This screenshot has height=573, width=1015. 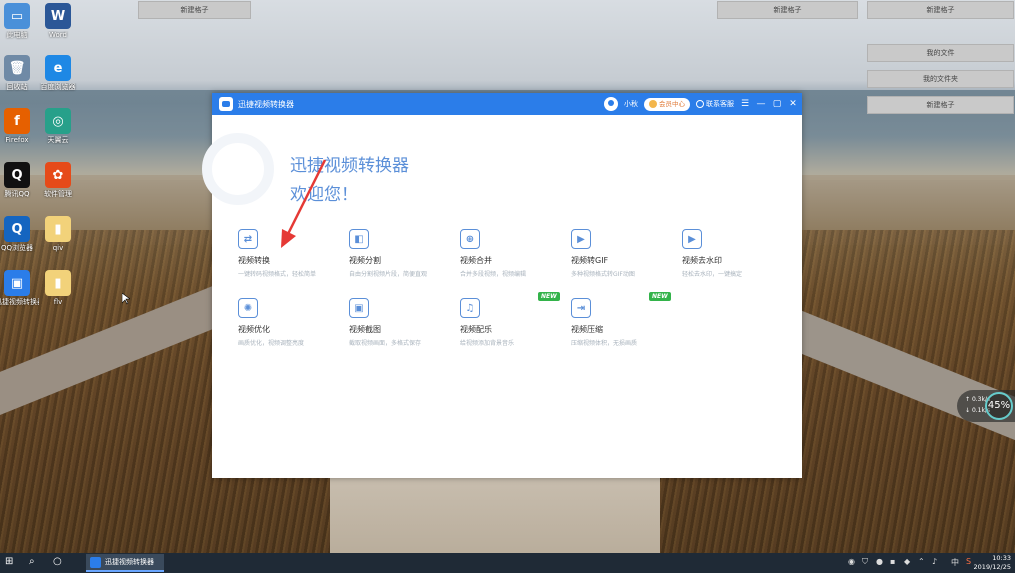 What do you see at coordinates (865, 562) in the screenshot?
I see `shield-icon: ⛉` at bounding box center [865, 562].